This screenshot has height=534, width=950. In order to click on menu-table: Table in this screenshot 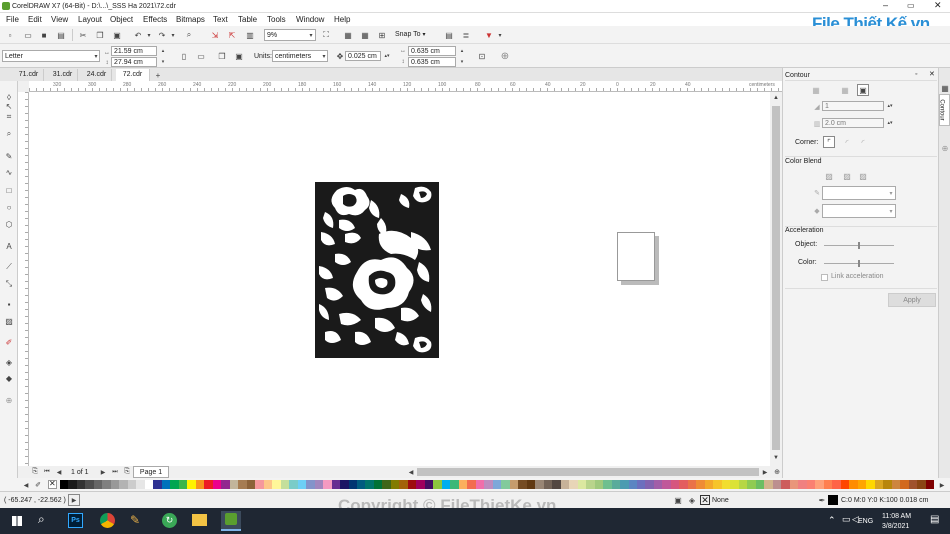, I will do `click(247, 19)`.